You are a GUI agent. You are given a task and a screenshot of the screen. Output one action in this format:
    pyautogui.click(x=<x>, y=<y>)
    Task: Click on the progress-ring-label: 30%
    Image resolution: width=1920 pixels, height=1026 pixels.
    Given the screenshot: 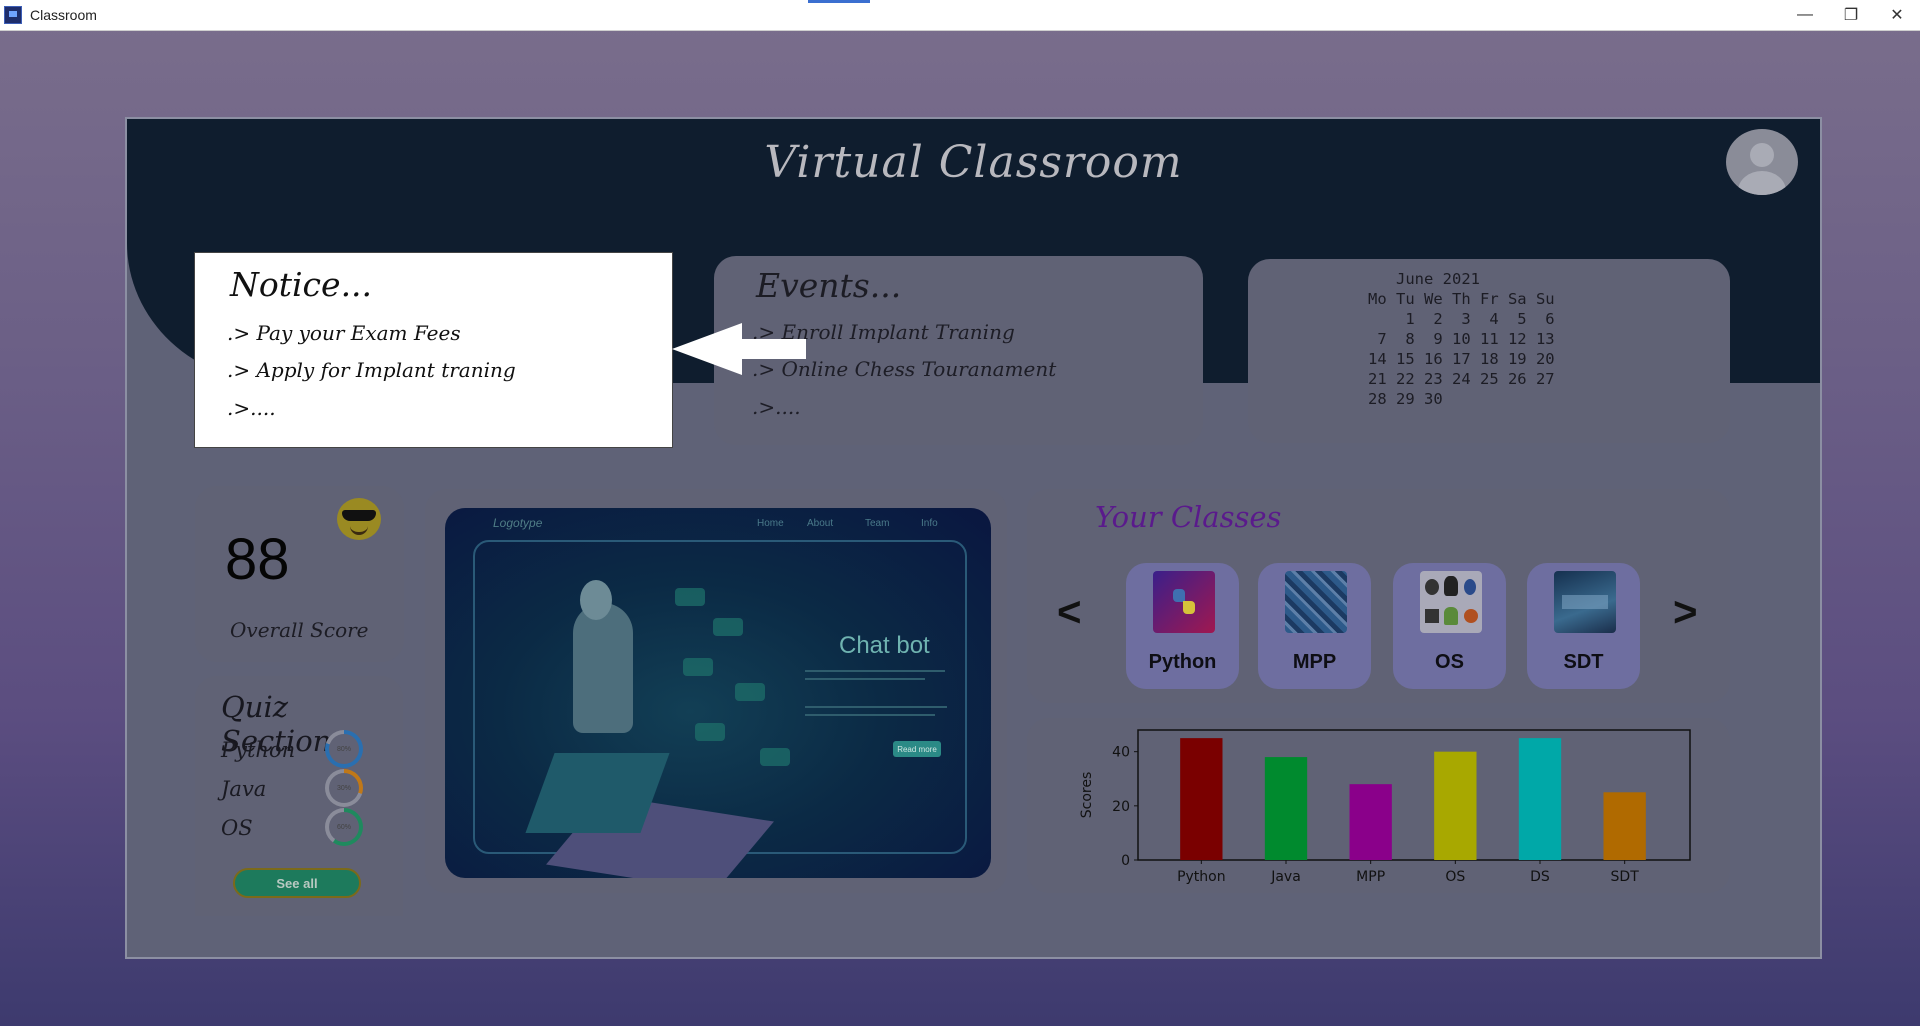 What is the action you would take?
    pyautogui.click(x=344, y=788)
    